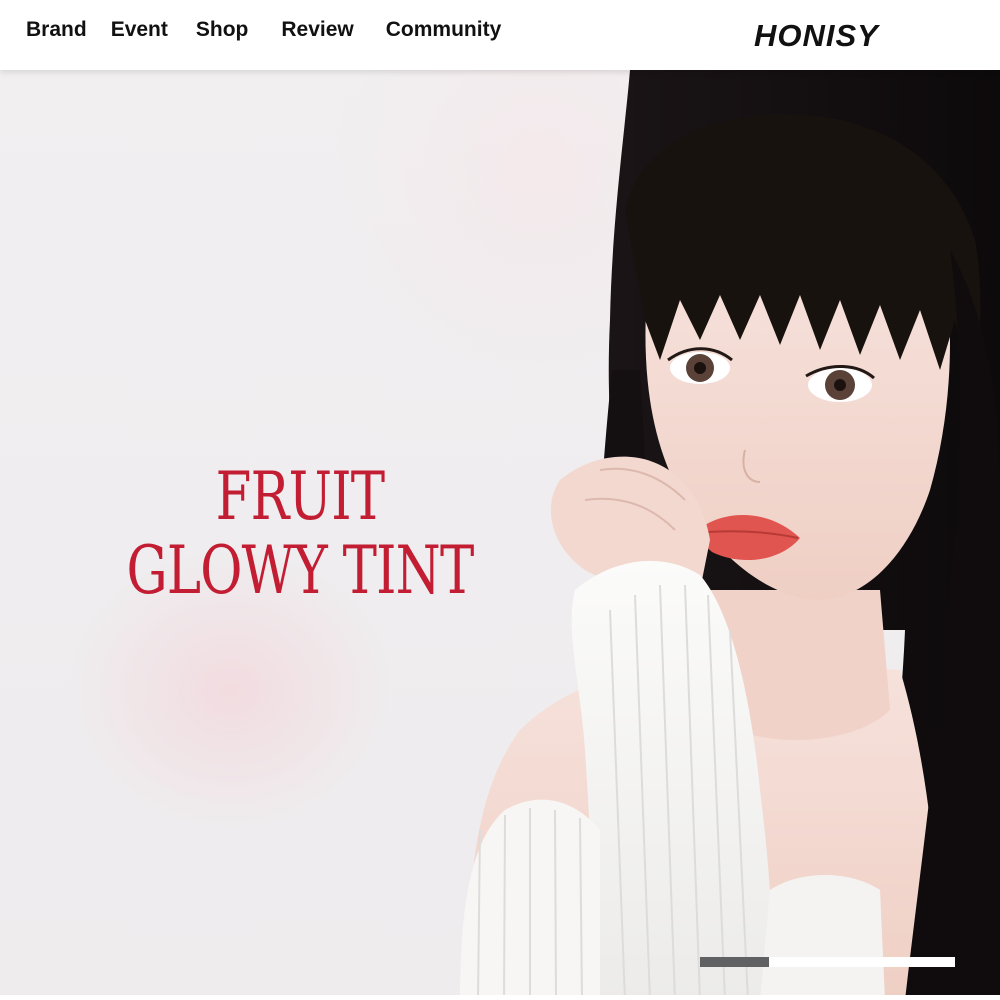 The height and width of the screenshot is (1000, 1000). I want to click on nav-event: Event, so click(139, 30).